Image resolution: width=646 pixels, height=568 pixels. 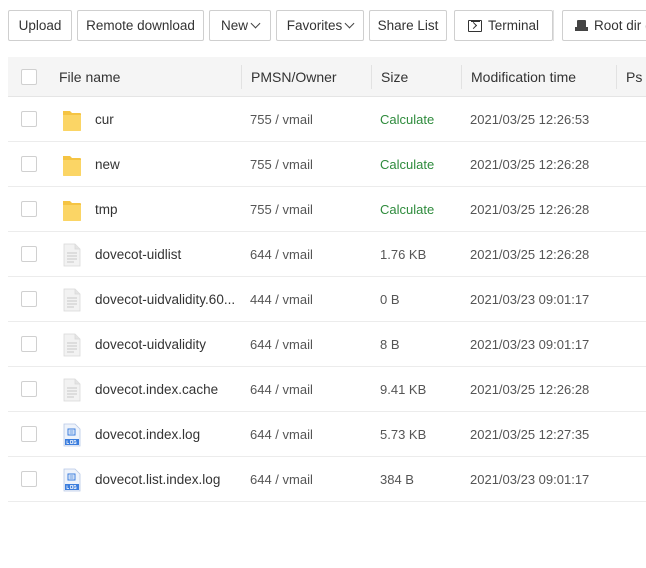 I want to click on share-list-label: Share List, so click(x=408, y=25).